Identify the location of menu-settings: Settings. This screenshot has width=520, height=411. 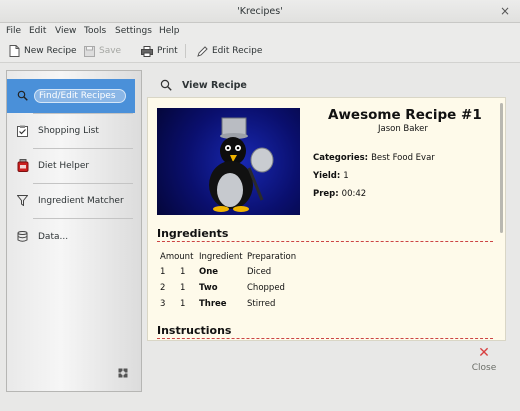
(133, 31).